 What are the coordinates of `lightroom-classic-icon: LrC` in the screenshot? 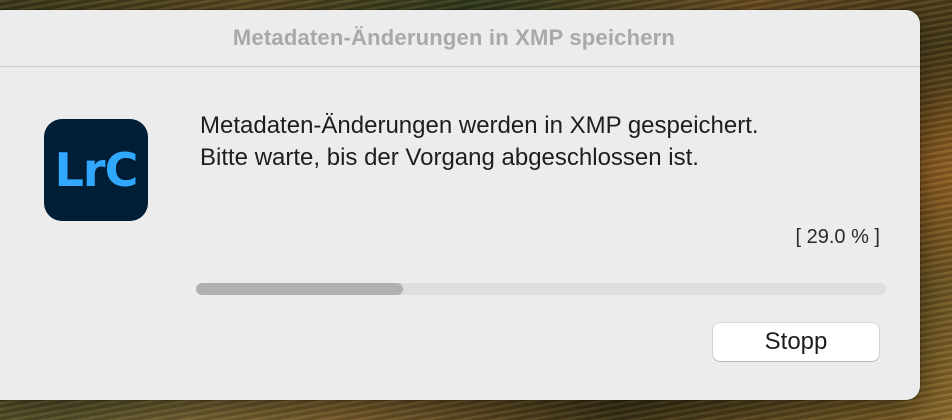 It's located at (96, 170).